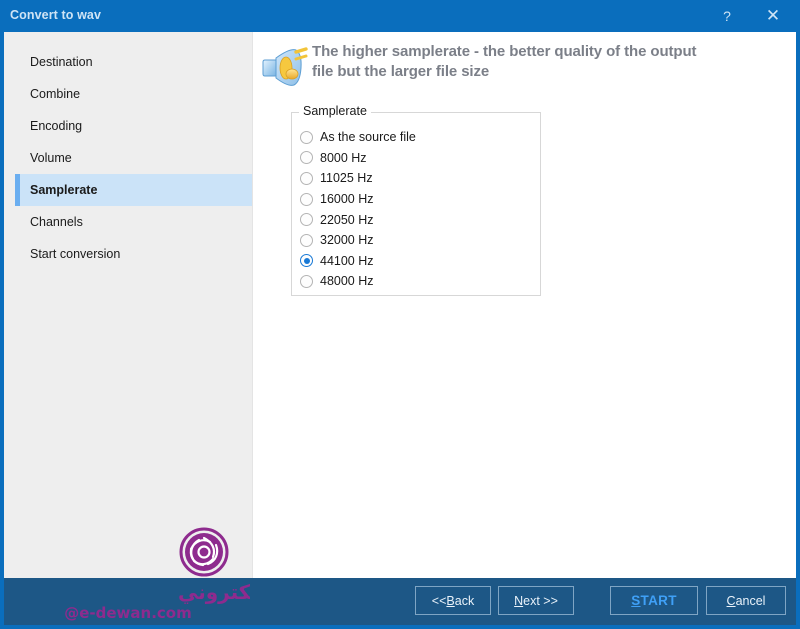  Describe the element at coordinates (128, 126) in the screenshot. I see `sidebar-item-encoding: Encoding` at that location.